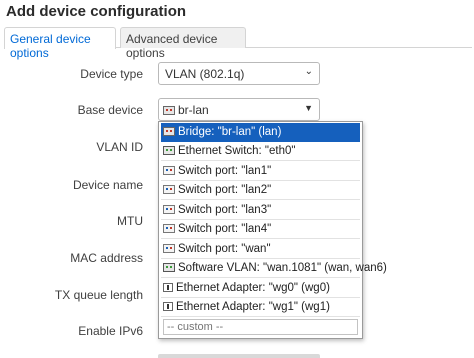 The height and width of the screenshot is (358, 474). I want to click on dropdown-option: Switch port: "wan", so click(260, 249).